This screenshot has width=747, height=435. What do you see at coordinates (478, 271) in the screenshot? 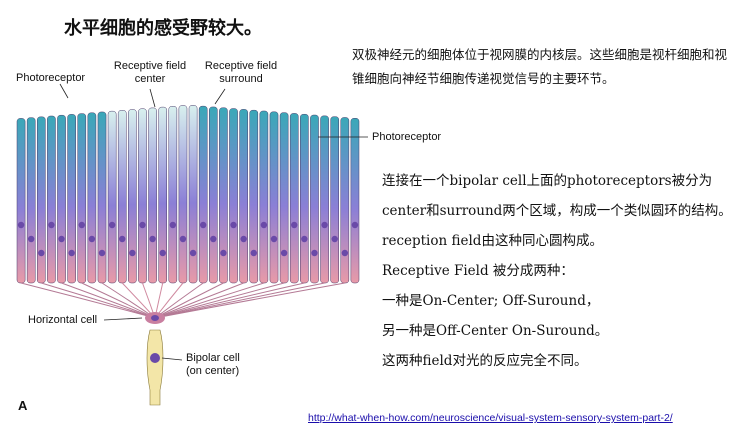
I see `paragraph-2: Receptive Field 被分成两种：` at bounding box center [478, 271].